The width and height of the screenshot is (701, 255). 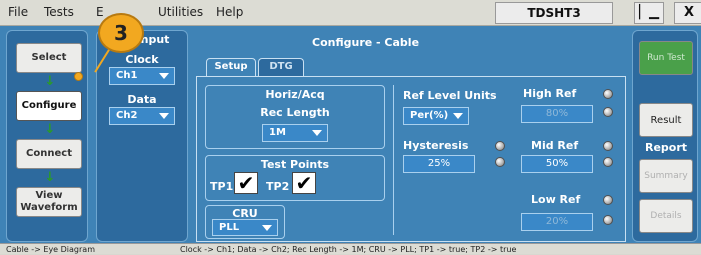 What do you see at coordinates (231, 67) in the screenshot?
I see `tab-setup: Setup` at bounding box center [231, 67].